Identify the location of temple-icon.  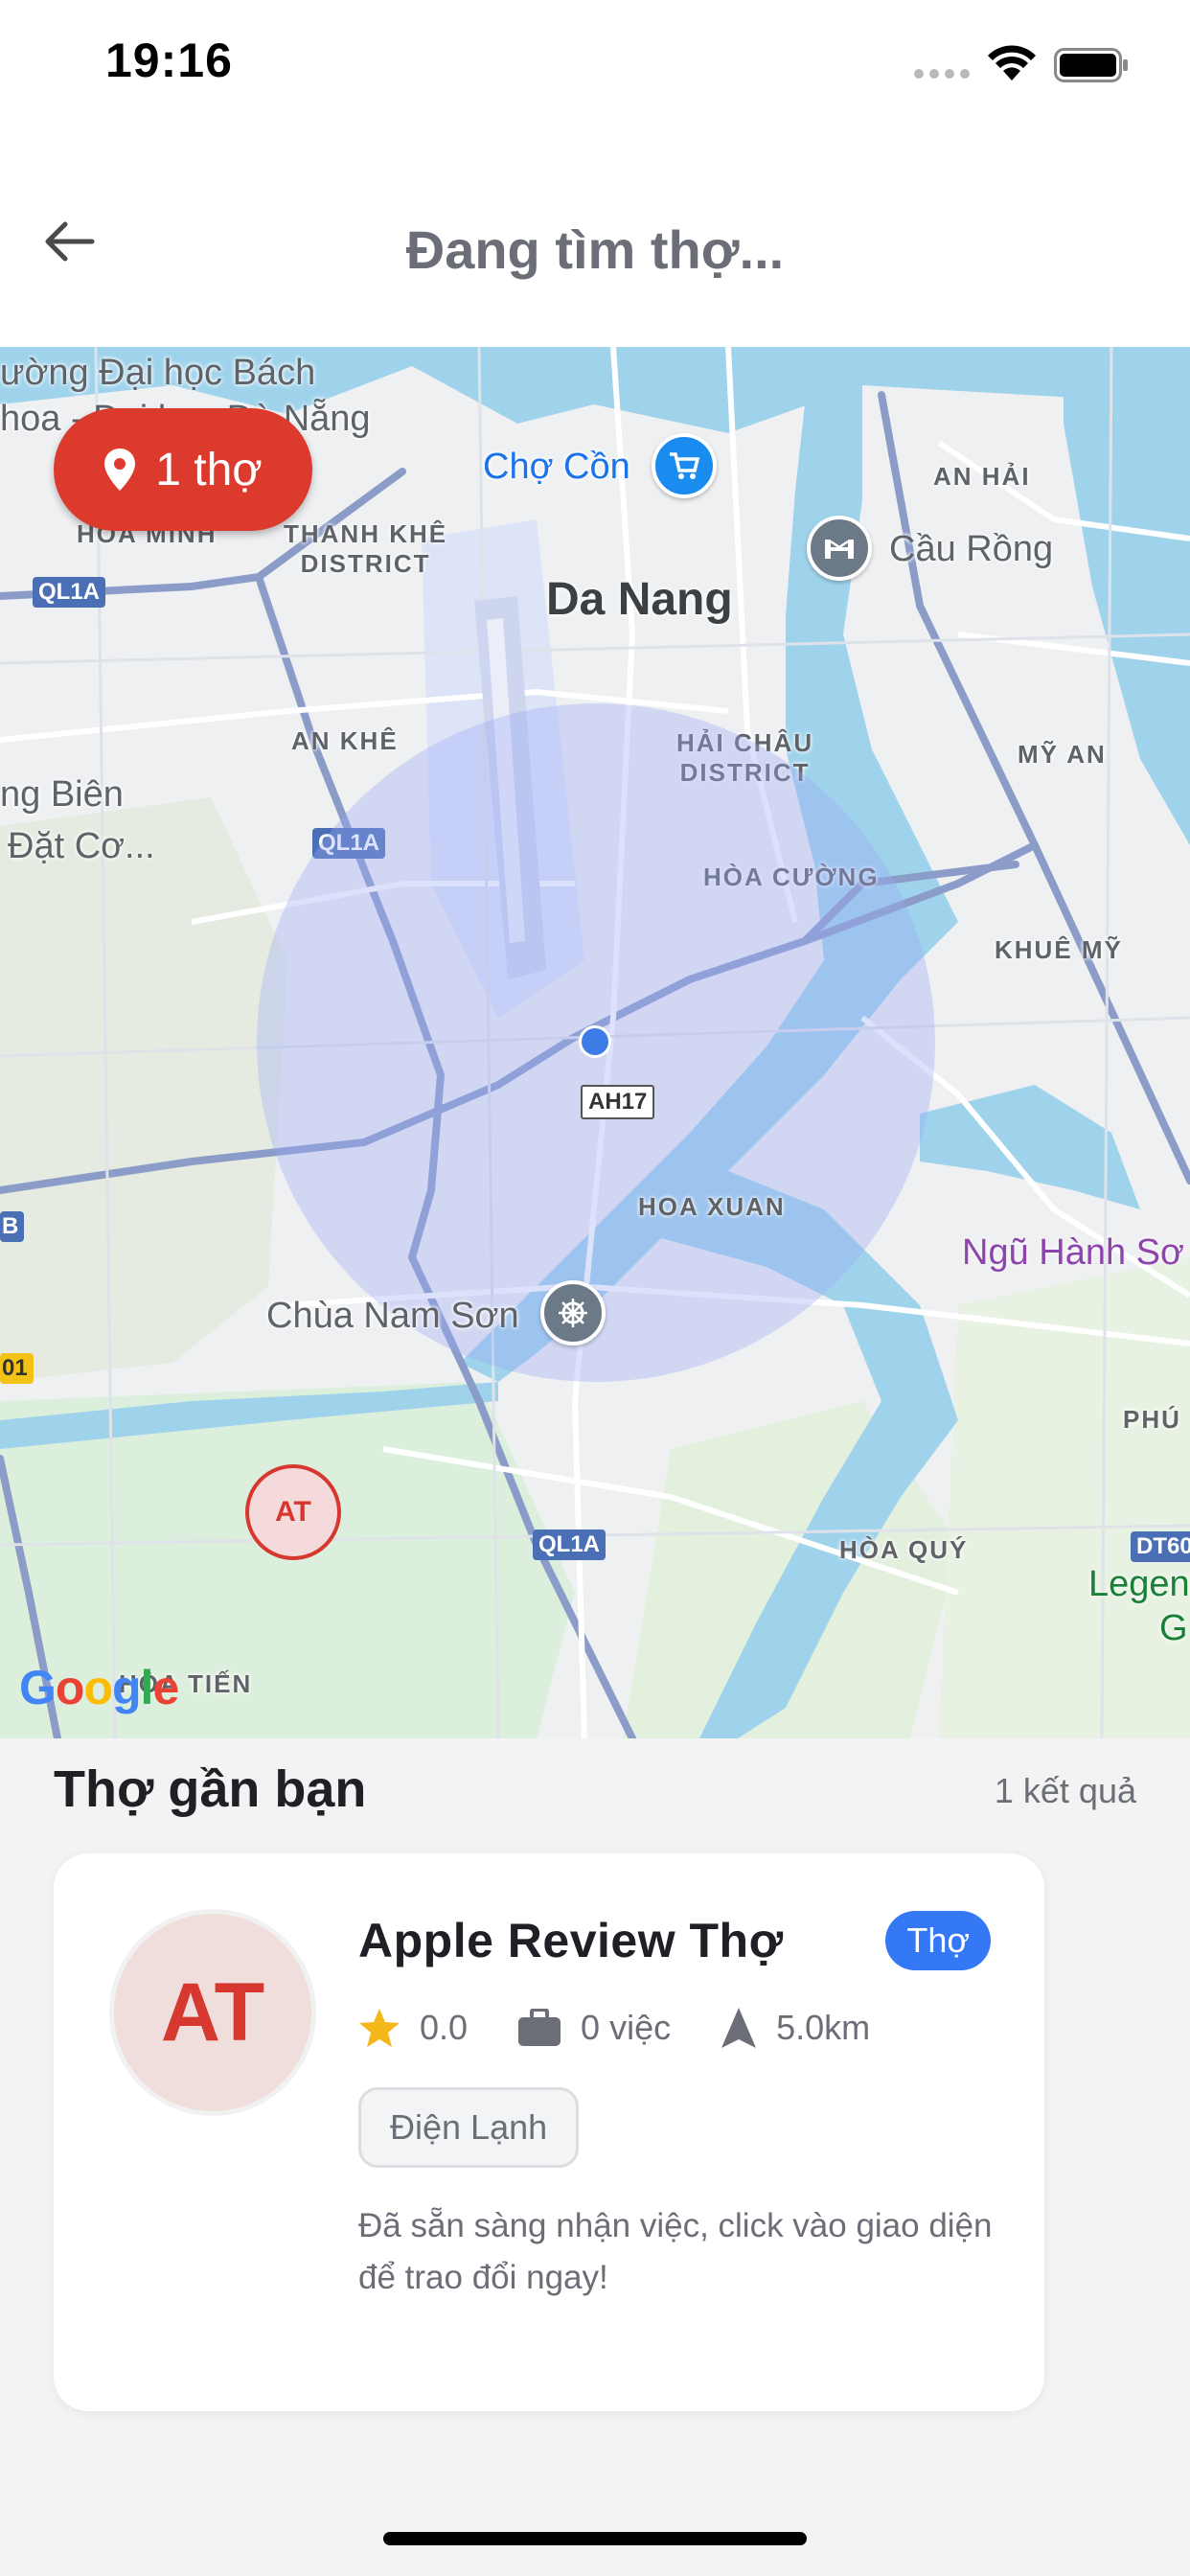
(573, 1313).